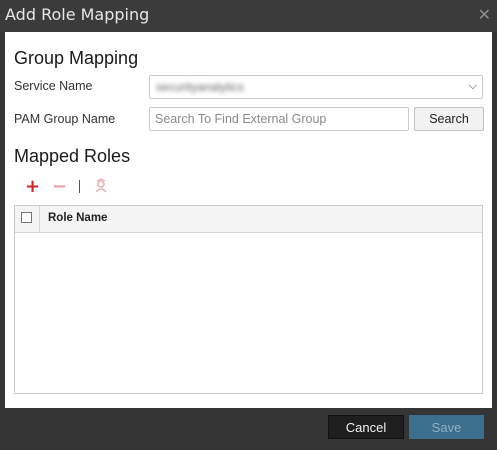 The image size is (497, 450). I want to click on save-button: Save, so click(446, 427).